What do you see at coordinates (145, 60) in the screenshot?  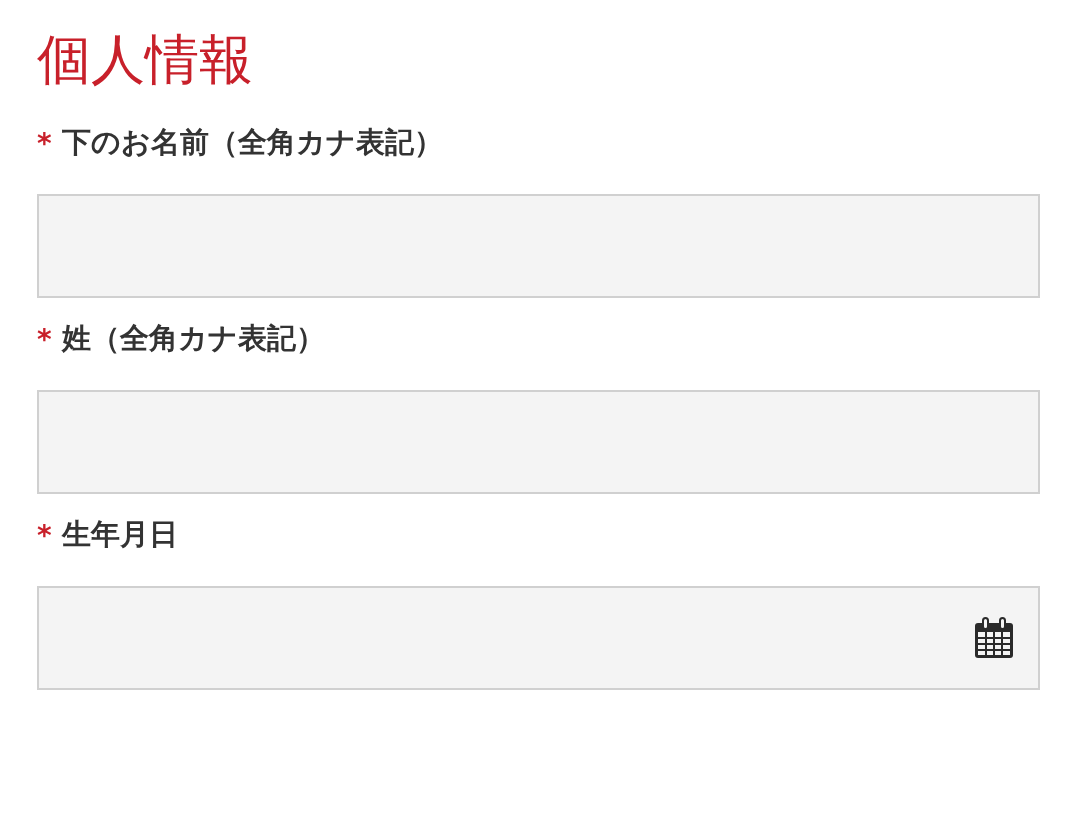 I see `section-heading: 個人情報` at bounding box center [145, 60].